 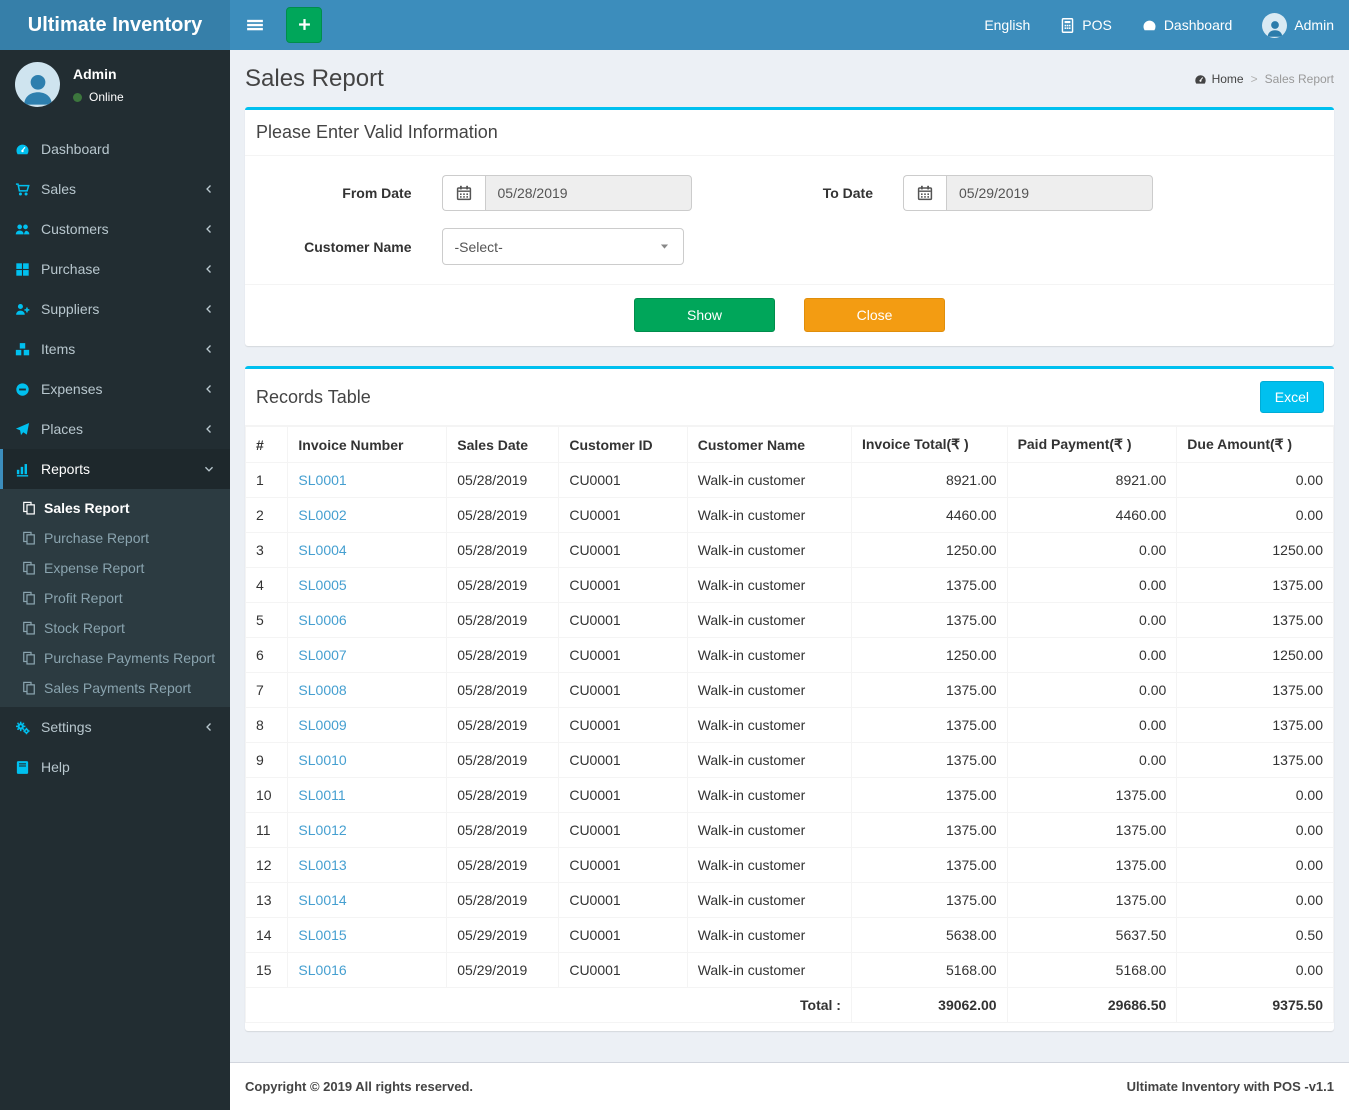 I want to click on invoice-link: SL0006, so click(x=322, y=620).